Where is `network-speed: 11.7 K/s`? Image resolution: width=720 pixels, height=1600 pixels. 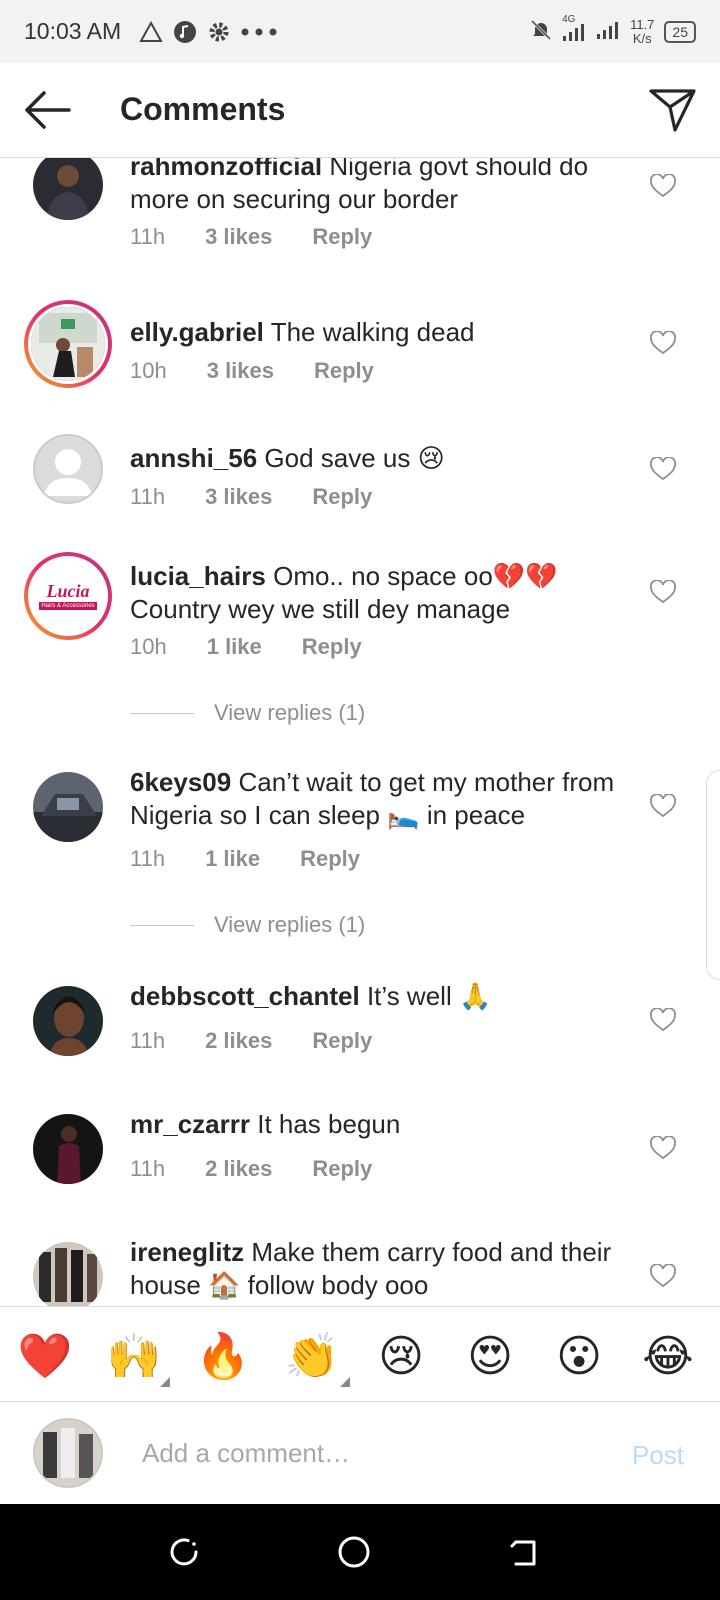
network-speed: 11.7 K/s is located at coordinates (642, 31).